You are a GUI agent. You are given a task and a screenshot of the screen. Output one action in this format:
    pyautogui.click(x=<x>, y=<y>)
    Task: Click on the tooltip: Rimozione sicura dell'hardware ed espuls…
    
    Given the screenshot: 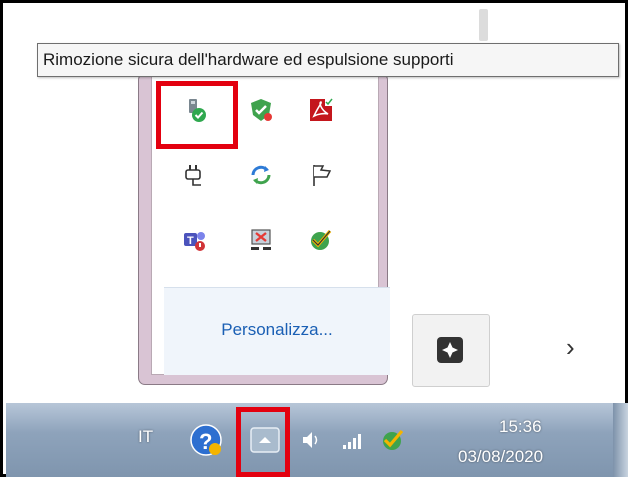 What is the action you would take?
    pyautogui.click(x=328, y=60)
    